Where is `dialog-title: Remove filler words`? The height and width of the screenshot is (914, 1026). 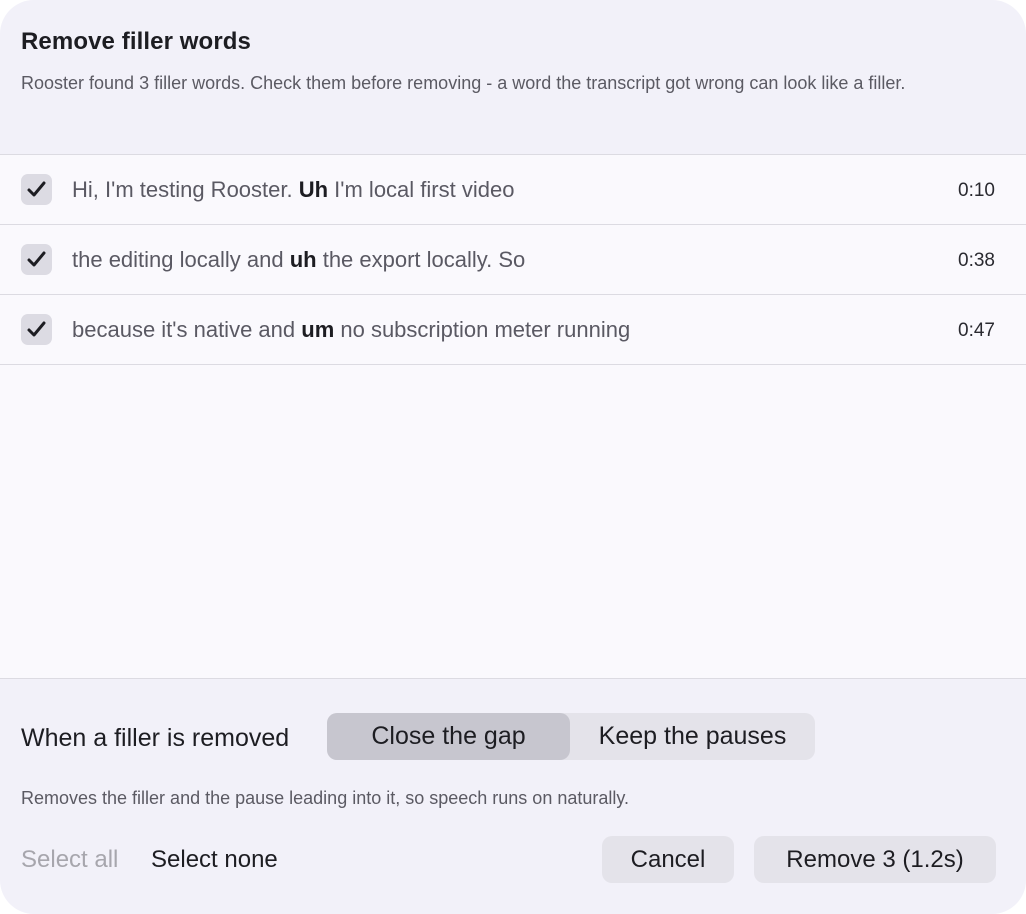 dialog-title: Remove filler words is located at coordinates (136, 41).